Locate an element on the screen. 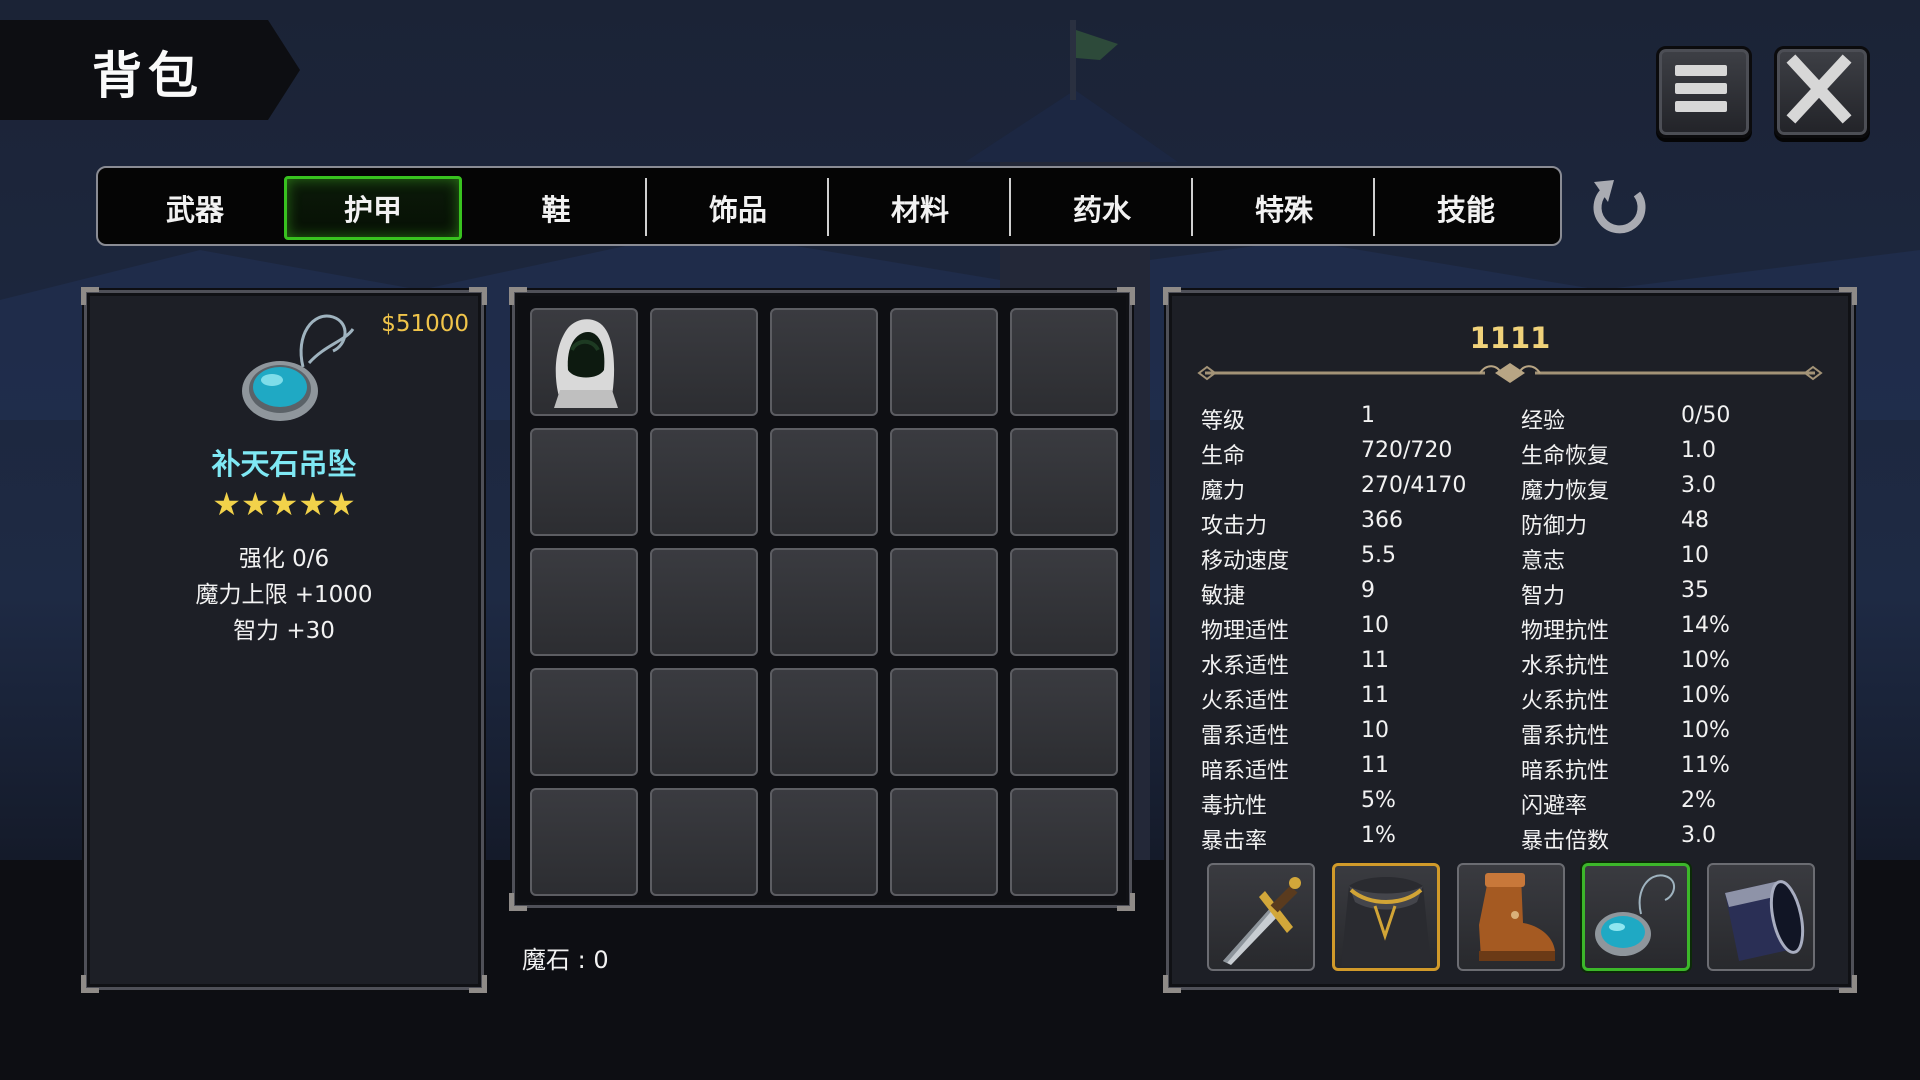  tab-potions: 药水 is located at coordinates (1102, 208).